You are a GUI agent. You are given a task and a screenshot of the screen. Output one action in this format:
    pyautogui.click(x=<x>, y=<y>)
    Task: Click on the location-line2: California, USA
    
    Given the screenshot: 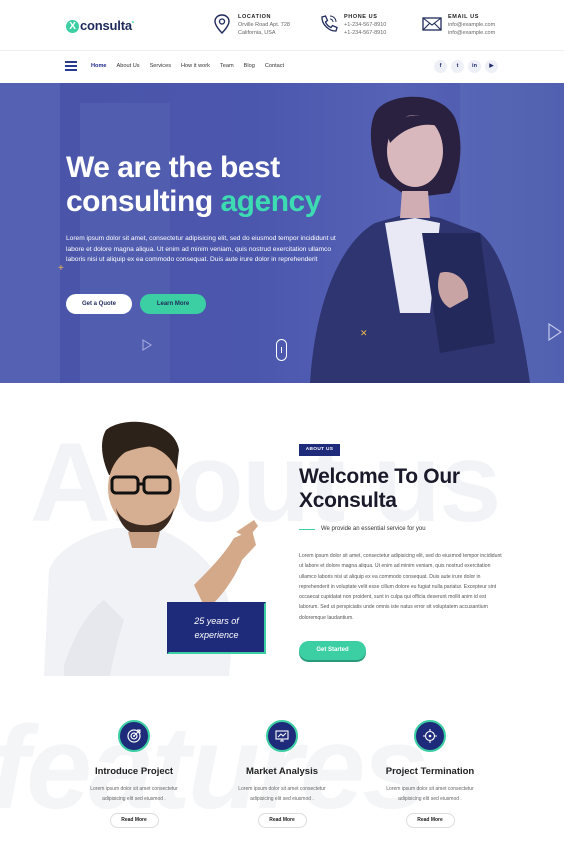 What is the action you would take?
    pyautogui.click(x=257, y=33)
    